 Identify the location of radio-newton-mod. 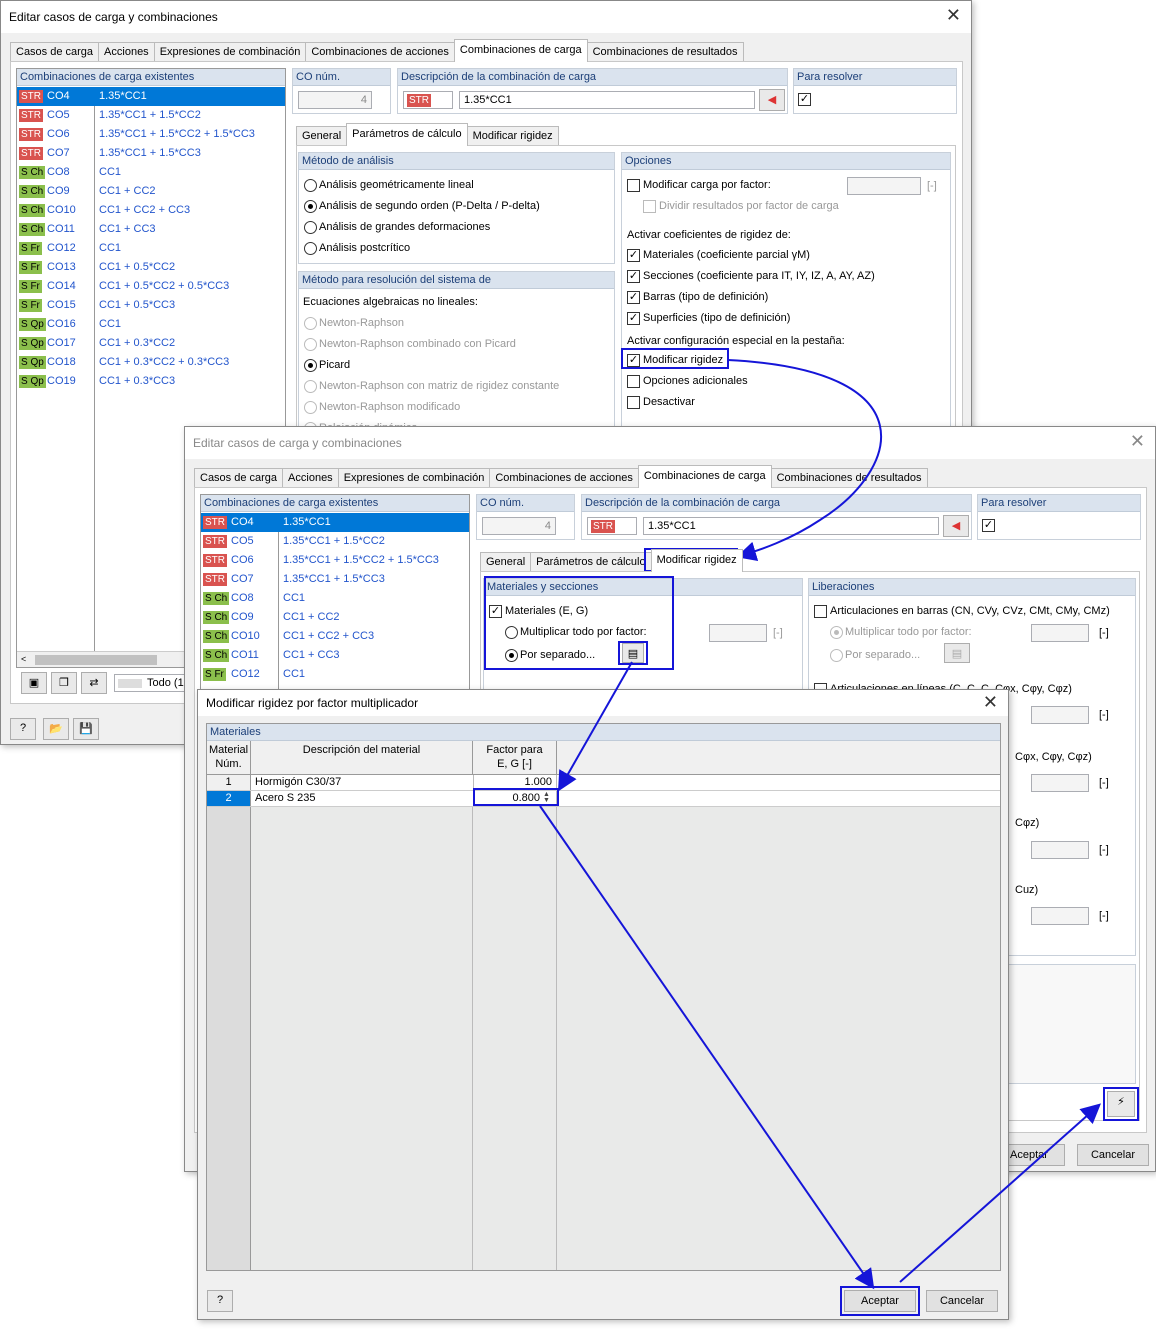
(310, 407).